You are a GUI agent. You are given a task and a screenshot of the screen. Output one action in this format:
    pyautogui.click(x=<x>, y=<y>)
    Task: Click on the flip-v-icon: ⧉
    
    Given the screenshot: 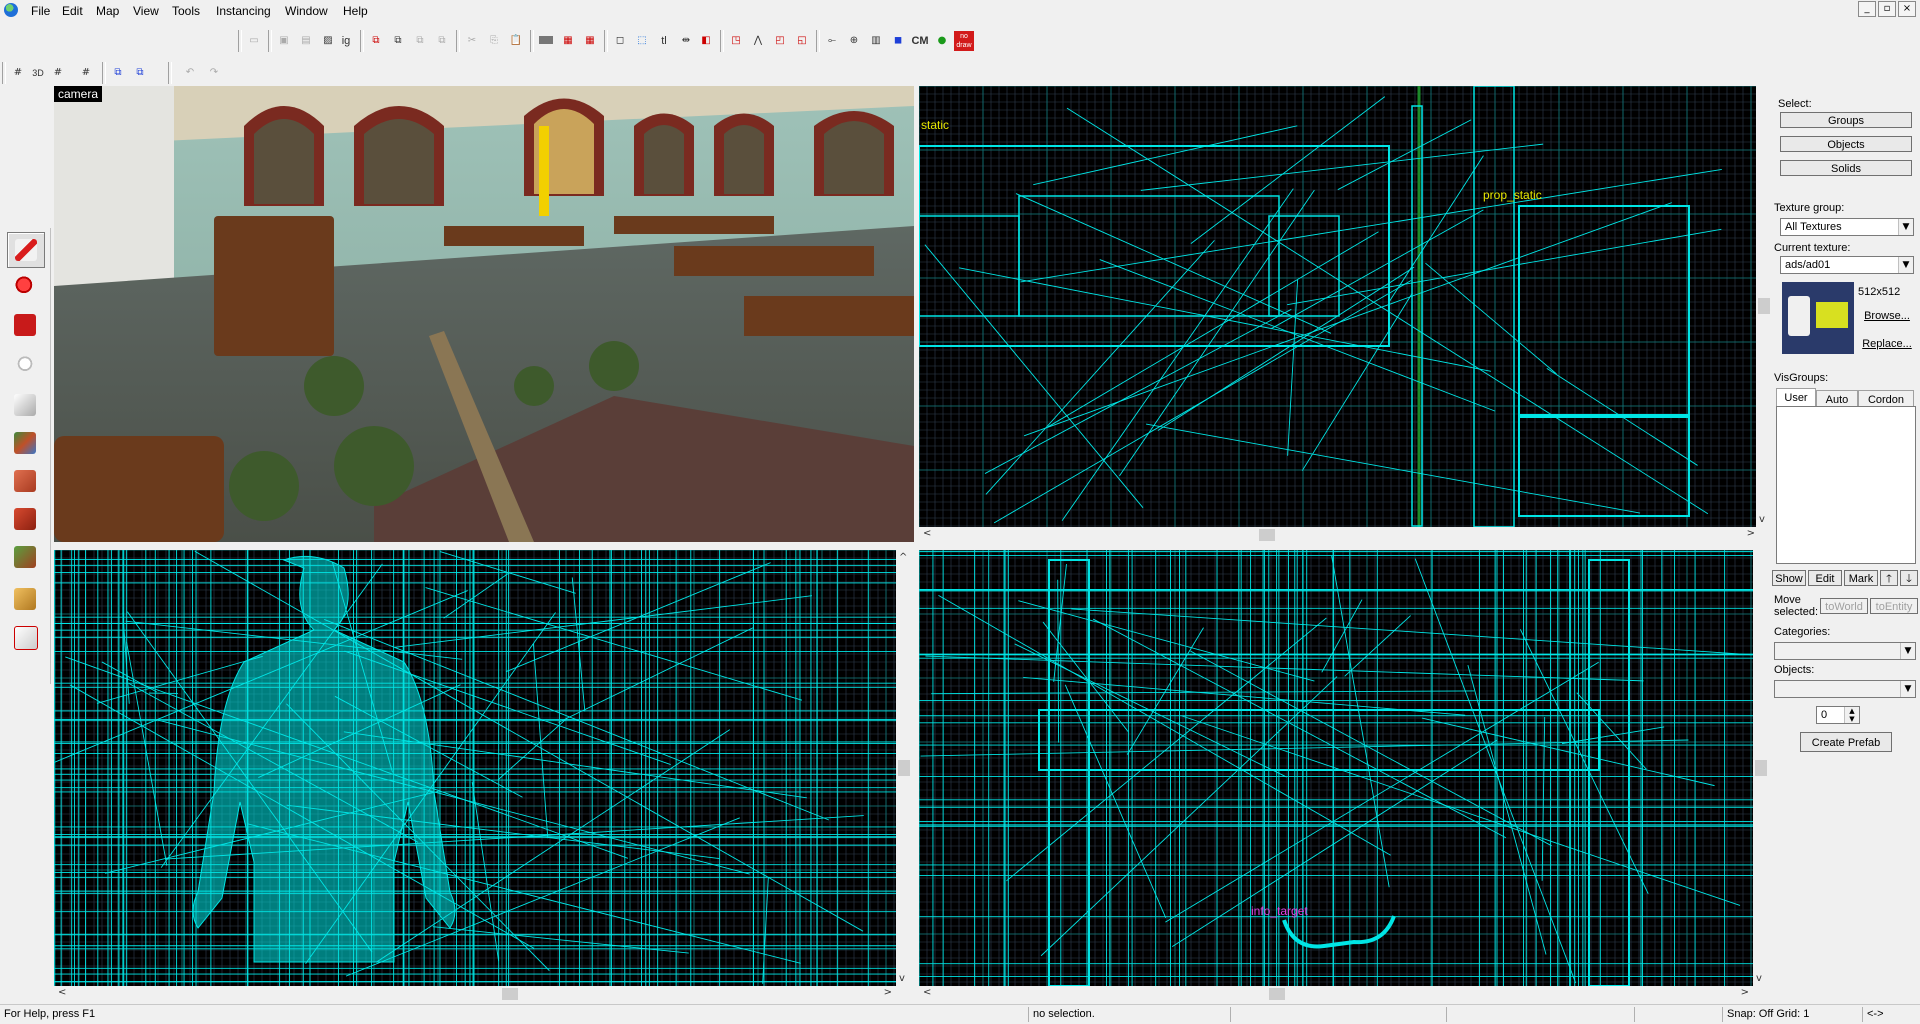 What is the action you would take?
    pyautogui.click(x=442, y=41)
    